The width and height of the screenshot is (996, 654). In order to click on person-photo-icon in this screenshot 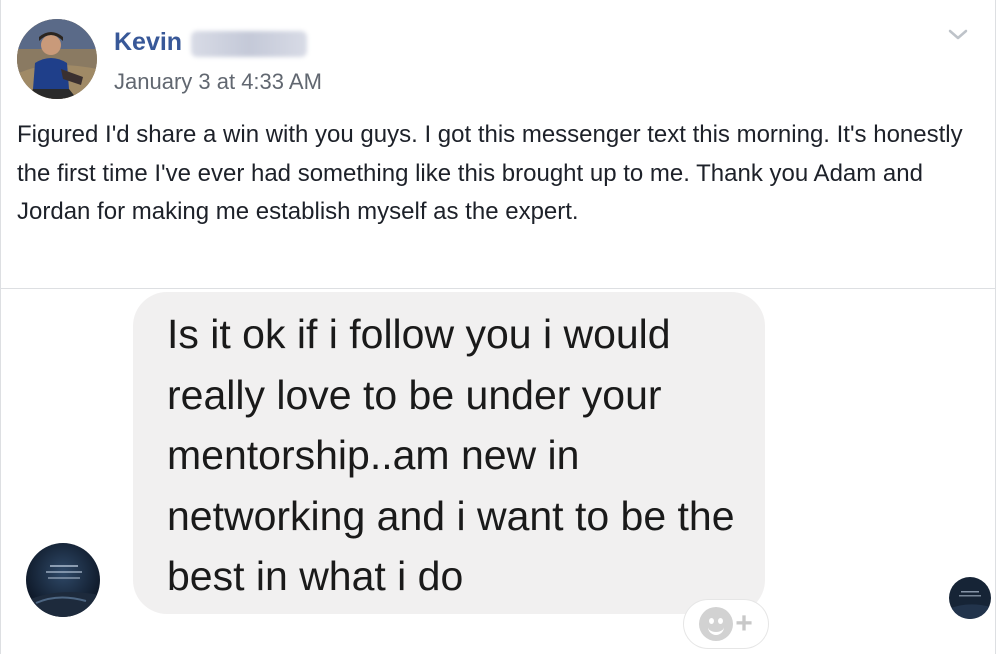, I will do `click(57, 59)`.